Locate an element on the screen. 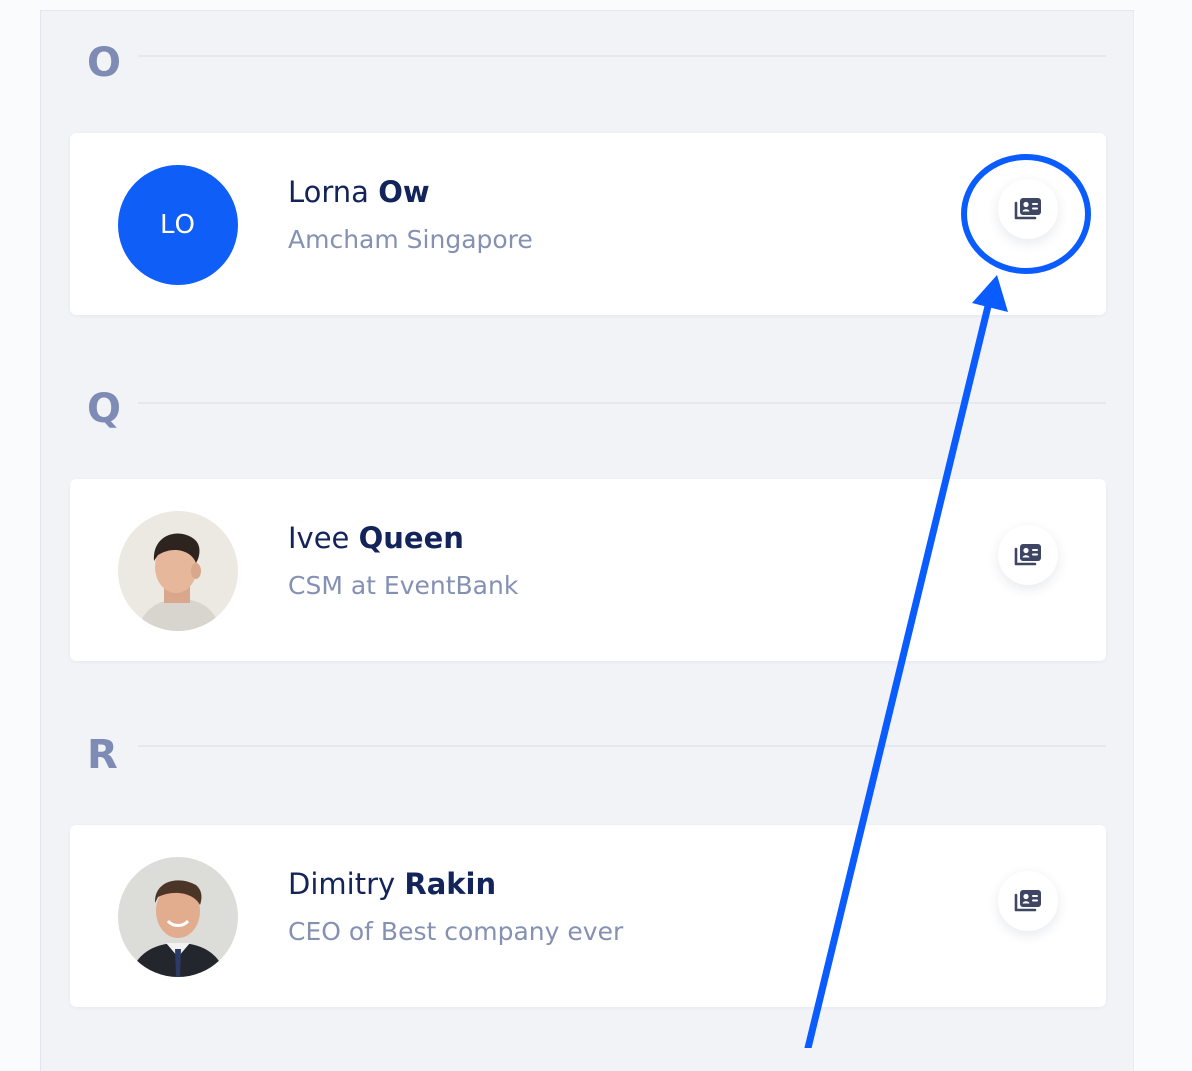  contact-first-name: Ivee is located at coordinates (319, 538).